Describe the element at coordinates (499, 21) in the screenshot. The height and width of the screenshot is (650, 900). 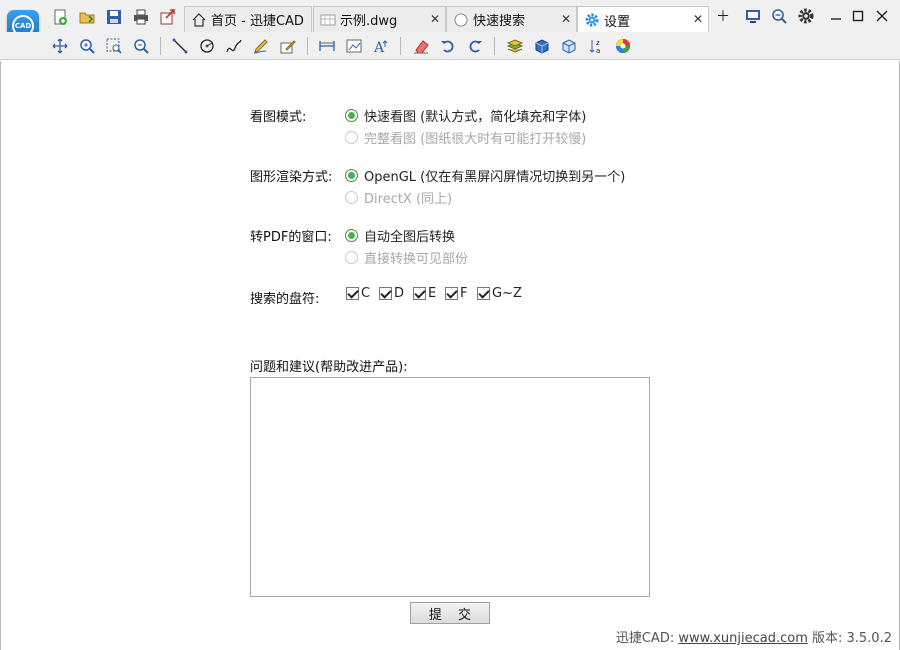
I see `tab-label: 快速搜索` at that location.